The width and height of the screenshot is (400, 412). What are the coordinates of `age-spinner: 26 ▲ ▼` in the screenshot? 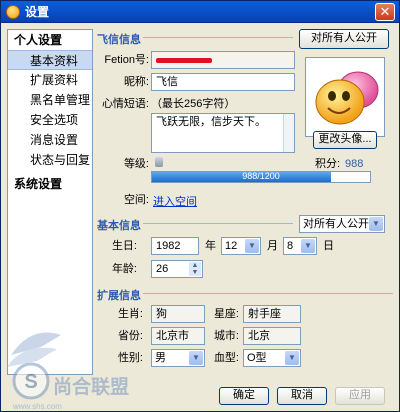 It's located at (177, 269).